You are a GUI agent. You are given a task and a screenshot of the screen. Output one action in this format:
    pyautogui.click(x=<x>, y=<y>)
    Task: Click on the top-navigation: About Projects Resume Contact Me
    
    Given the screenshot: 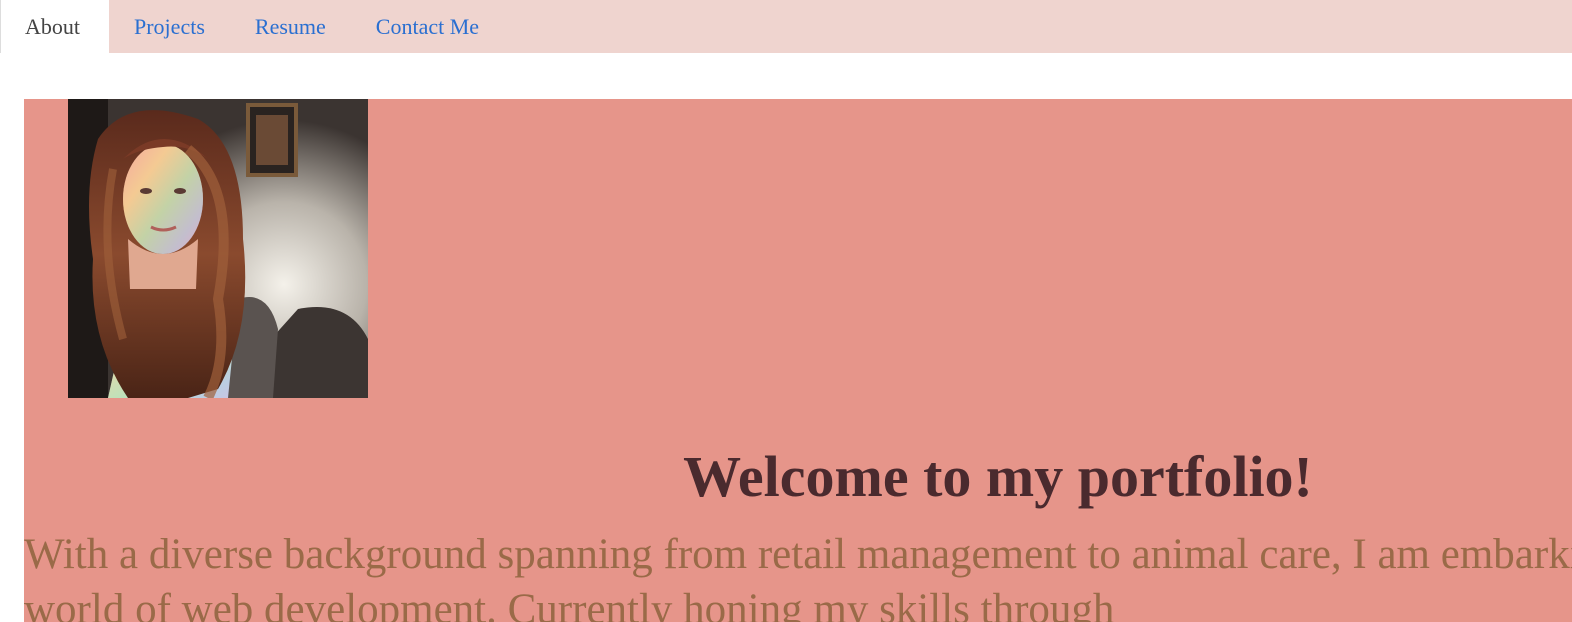 What is the action you would take?
    pyautogui.click(x=786, y=26)
    